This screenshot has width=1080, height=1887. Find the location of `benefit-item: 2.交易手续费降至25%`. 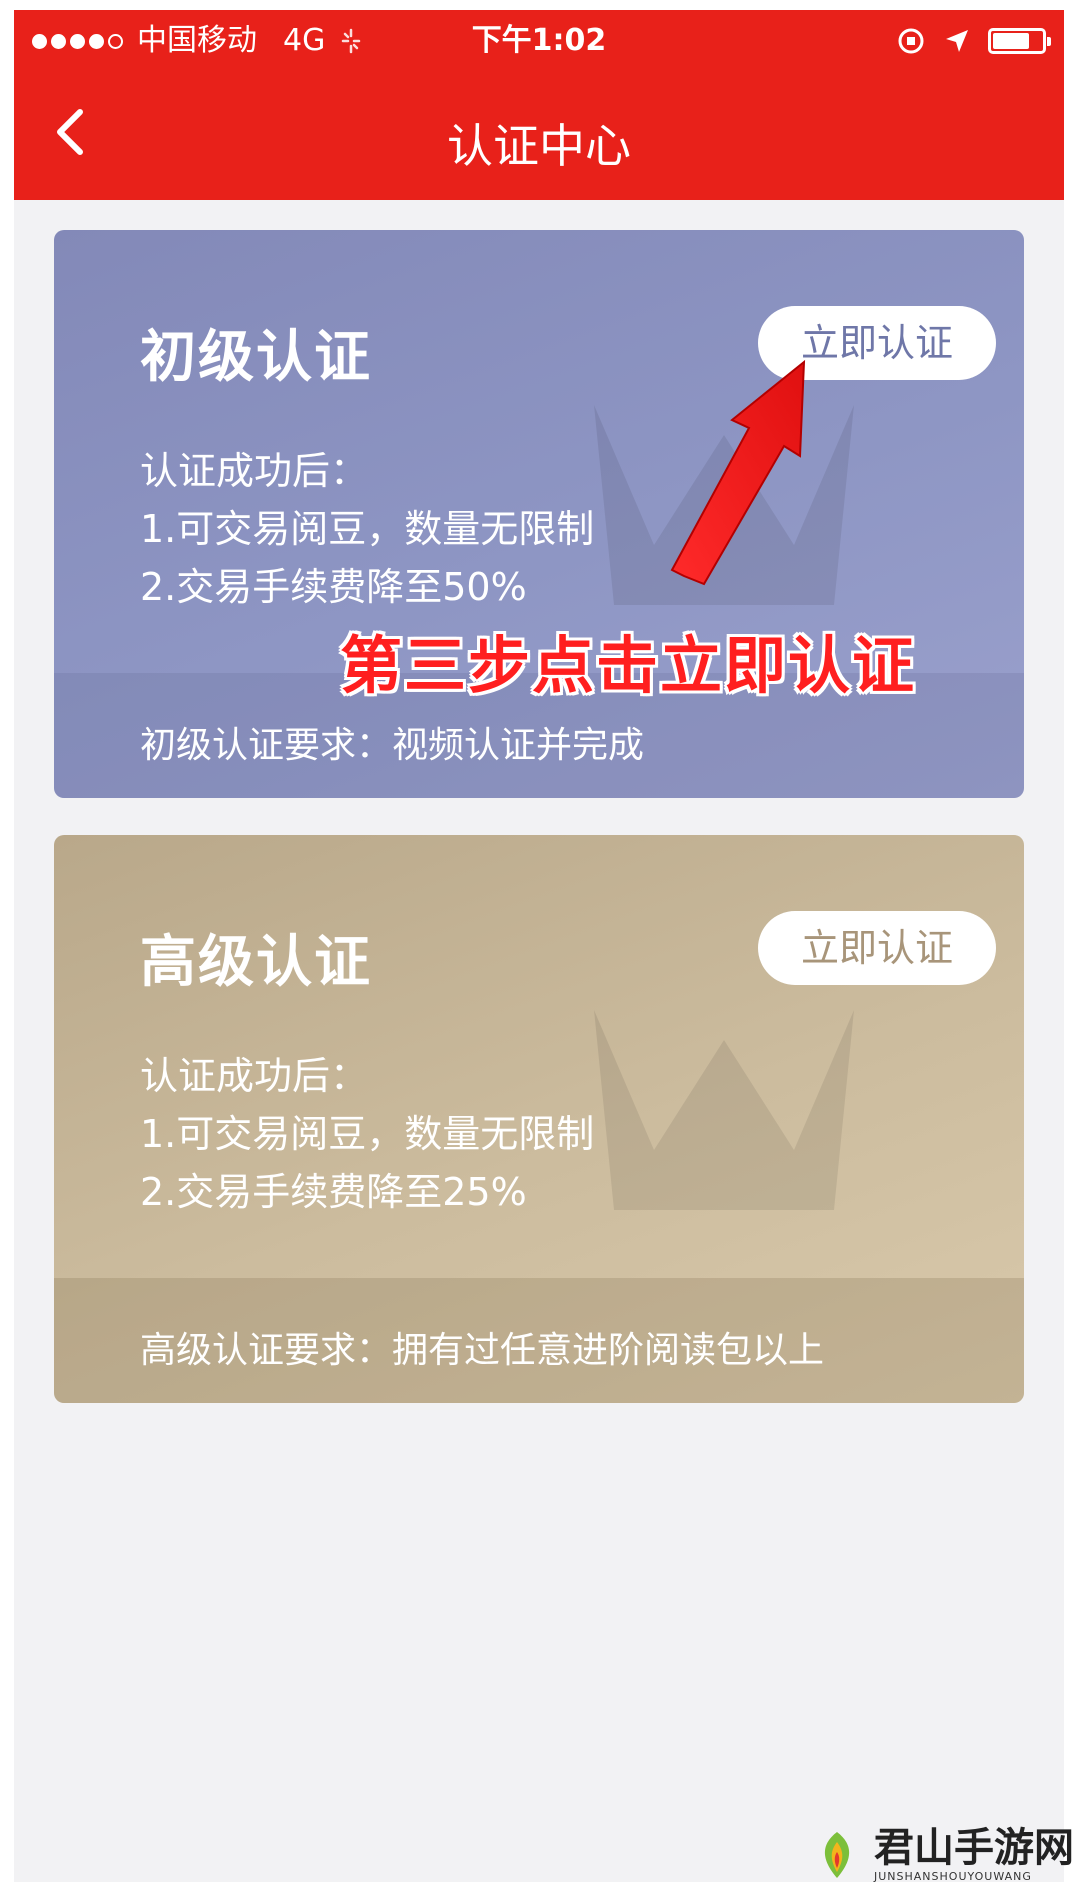

benefit-item: 2.交易手续费降至25% is located at coordinates (333, 1192).